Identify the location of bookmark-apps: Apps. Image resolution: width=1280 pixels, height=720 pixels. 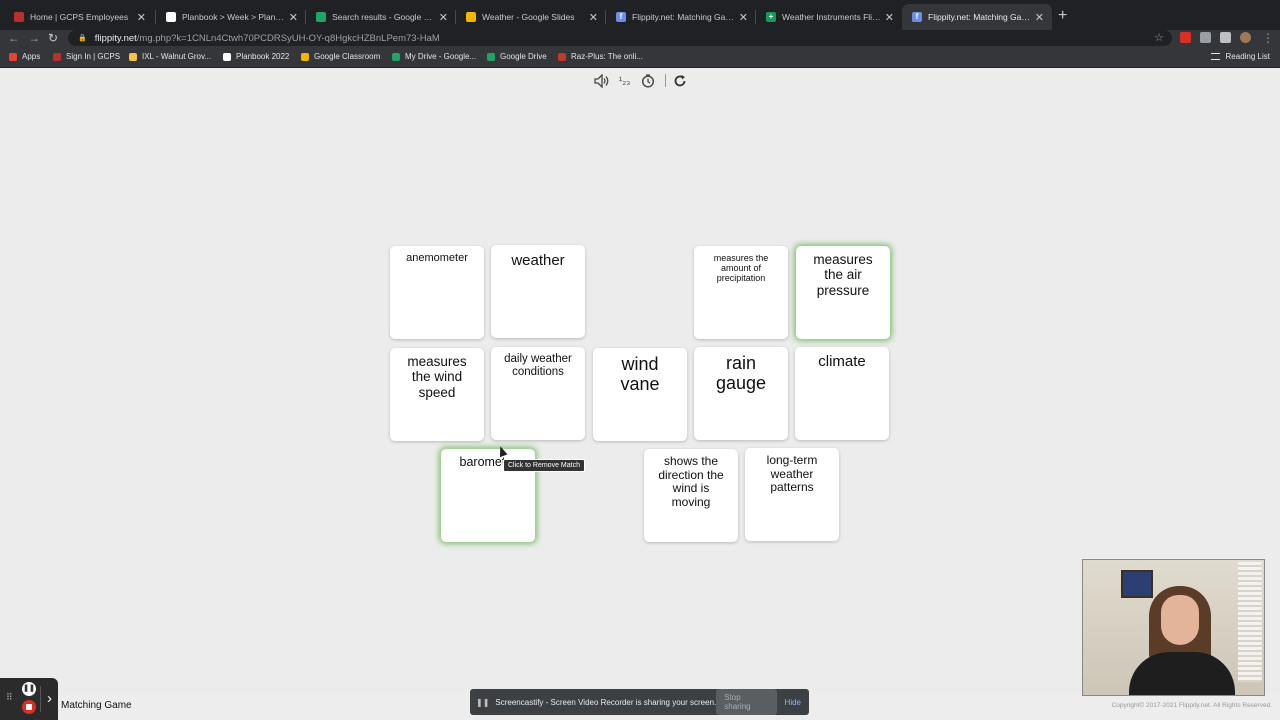
(24, 56).